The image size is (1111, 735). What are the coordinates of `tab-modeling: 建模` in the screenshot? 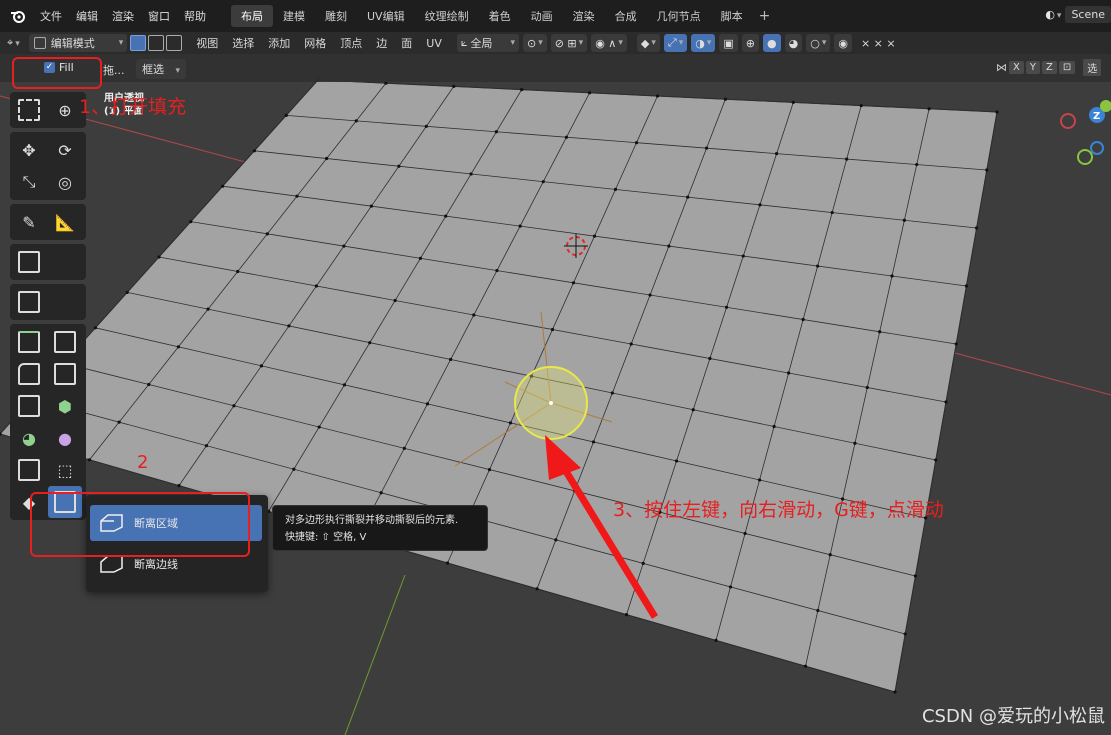 It's located at (294, 16).